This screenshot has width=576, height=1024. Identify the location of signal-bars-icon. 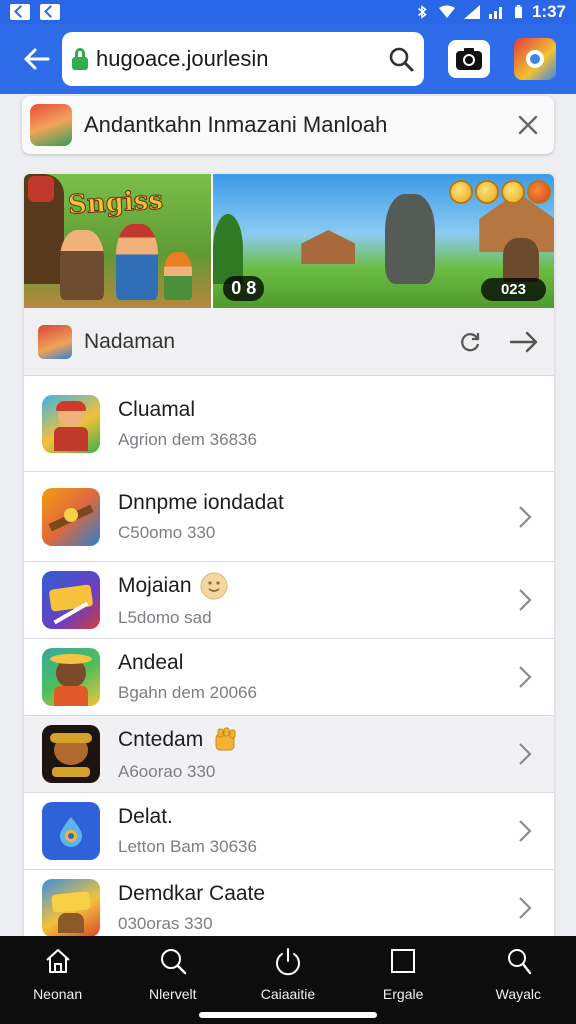
(495, 13).